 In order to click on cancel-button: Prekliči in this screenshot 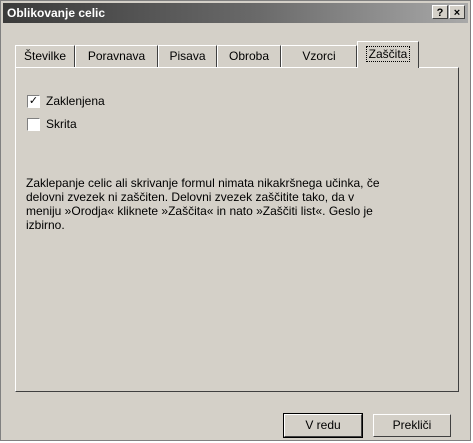, I will do `click(412, 425)`.